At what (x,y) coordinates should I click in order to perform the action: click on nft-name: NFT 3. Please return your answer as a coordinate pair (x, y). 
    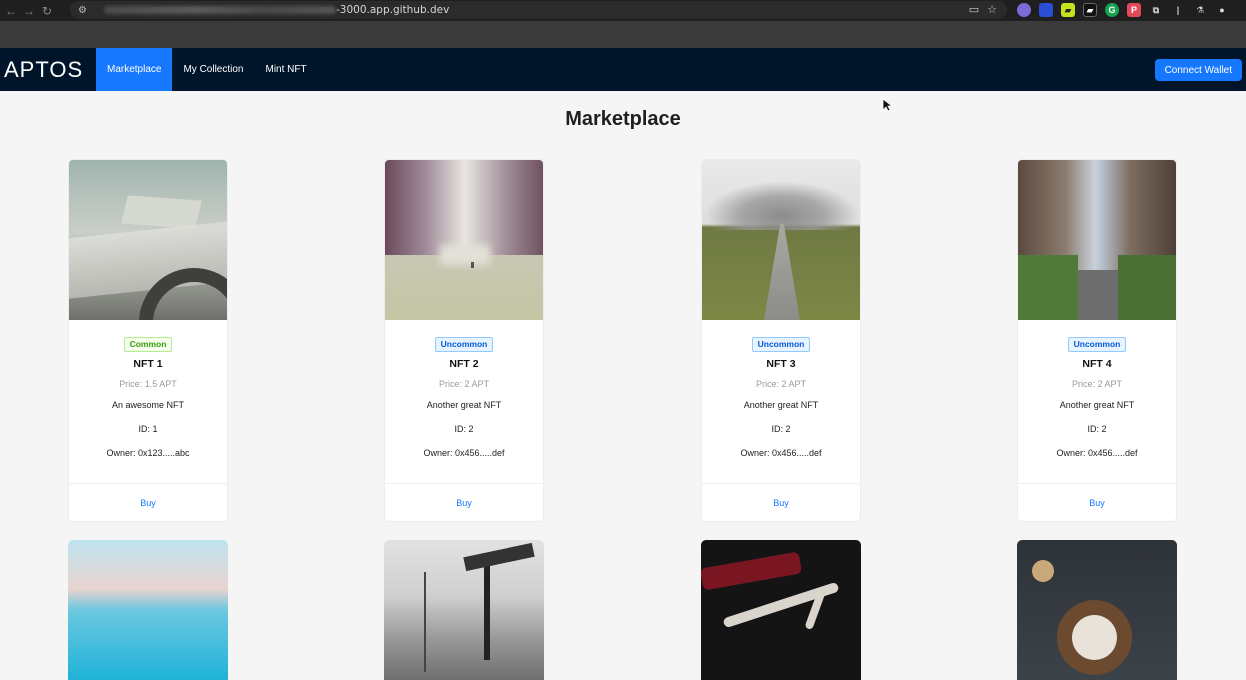
    Looking at the image, I should click on (781, 364).